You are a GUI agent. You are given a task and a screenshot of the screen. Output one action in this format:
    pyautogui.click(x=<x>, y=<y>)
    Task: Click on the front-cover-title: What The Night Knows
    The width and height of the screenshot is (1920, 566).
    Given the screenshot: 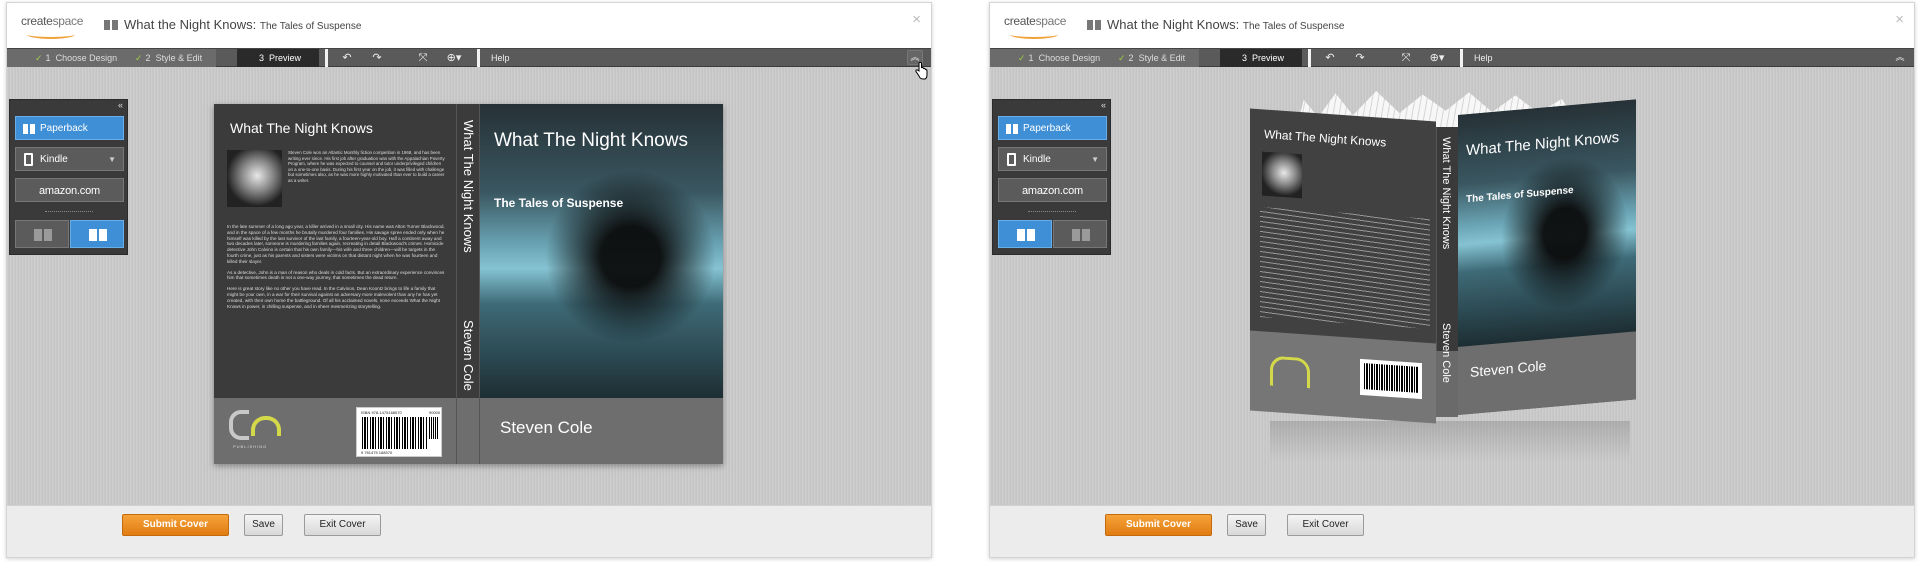 What is the action you would take?
    pyautogui.click(x=591, y=140)
    